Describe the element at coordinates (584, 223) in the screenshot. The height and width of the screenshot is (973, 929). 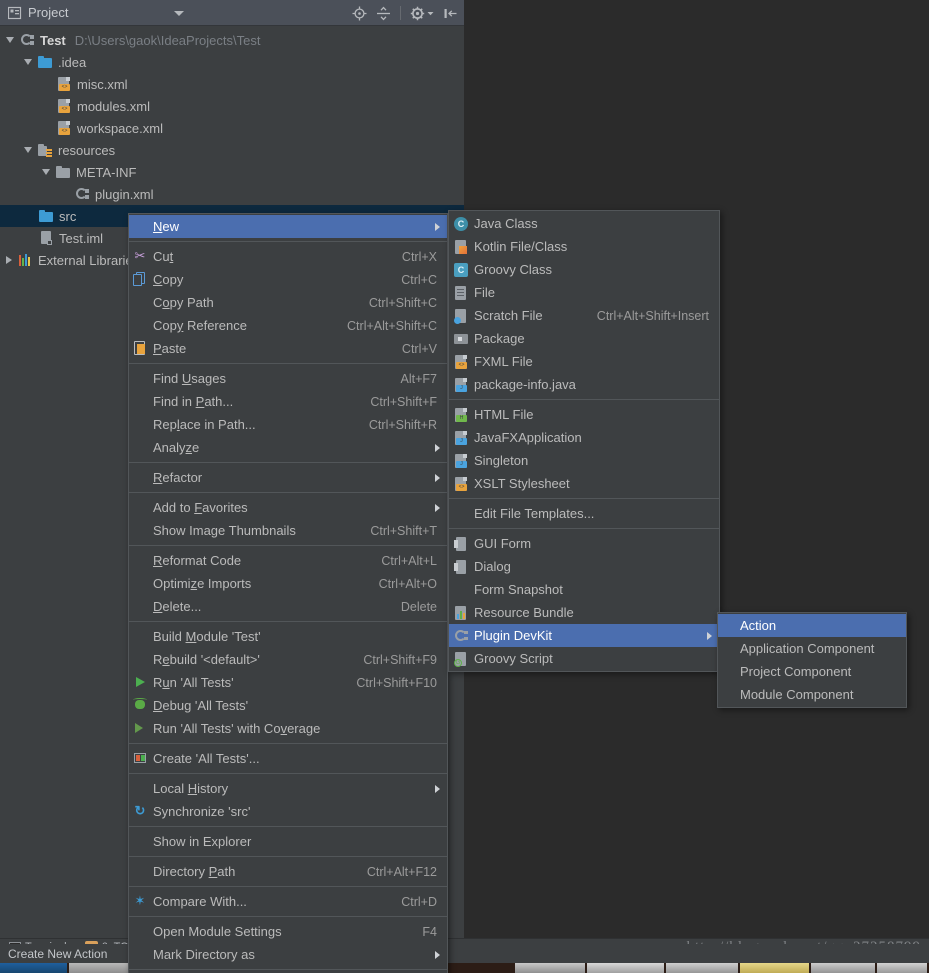
I see `menu-item-java-class: C Java Class` at that location.